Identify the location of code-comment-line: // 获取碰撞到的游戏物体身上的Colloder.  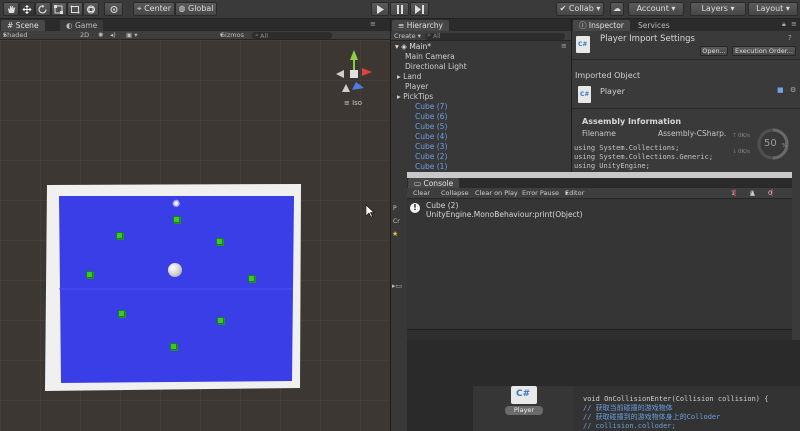
(652, 417).